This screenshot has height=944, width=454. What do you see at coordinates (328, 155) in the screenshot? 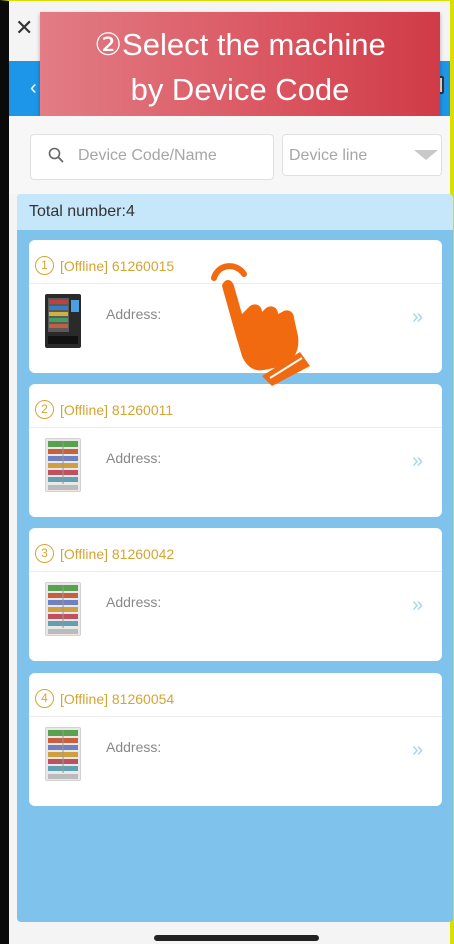
I see `device-line-label: Device line` at bounding box center [328, 155].